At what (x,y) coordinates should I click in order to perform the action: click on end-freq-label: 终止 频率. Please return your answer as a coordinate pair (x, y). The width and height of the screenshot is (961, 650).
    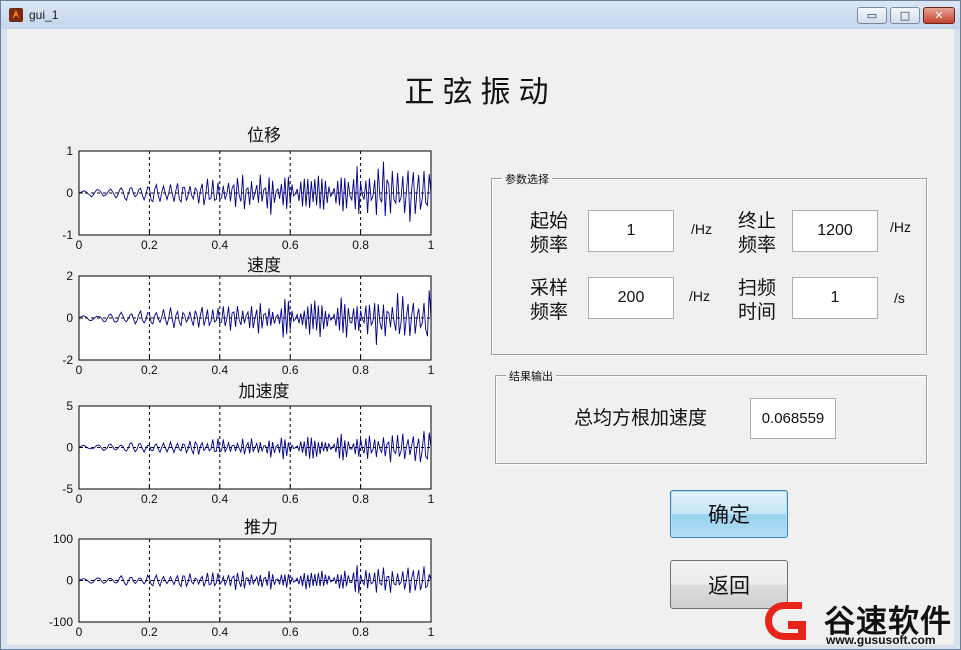
    Looking at the image, I should click on (757, 233).